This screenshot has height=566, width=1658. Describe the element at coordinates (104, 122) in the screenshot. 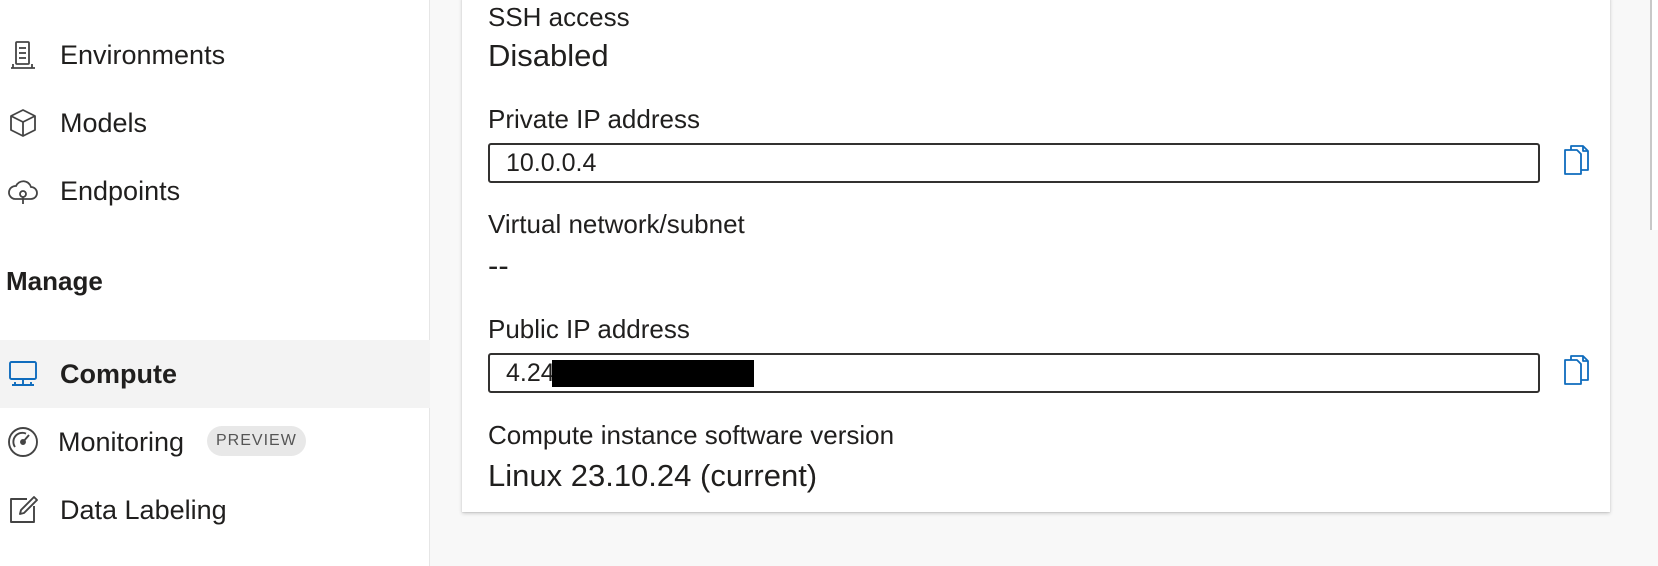

I see `nav-label-models: Models` at that location.